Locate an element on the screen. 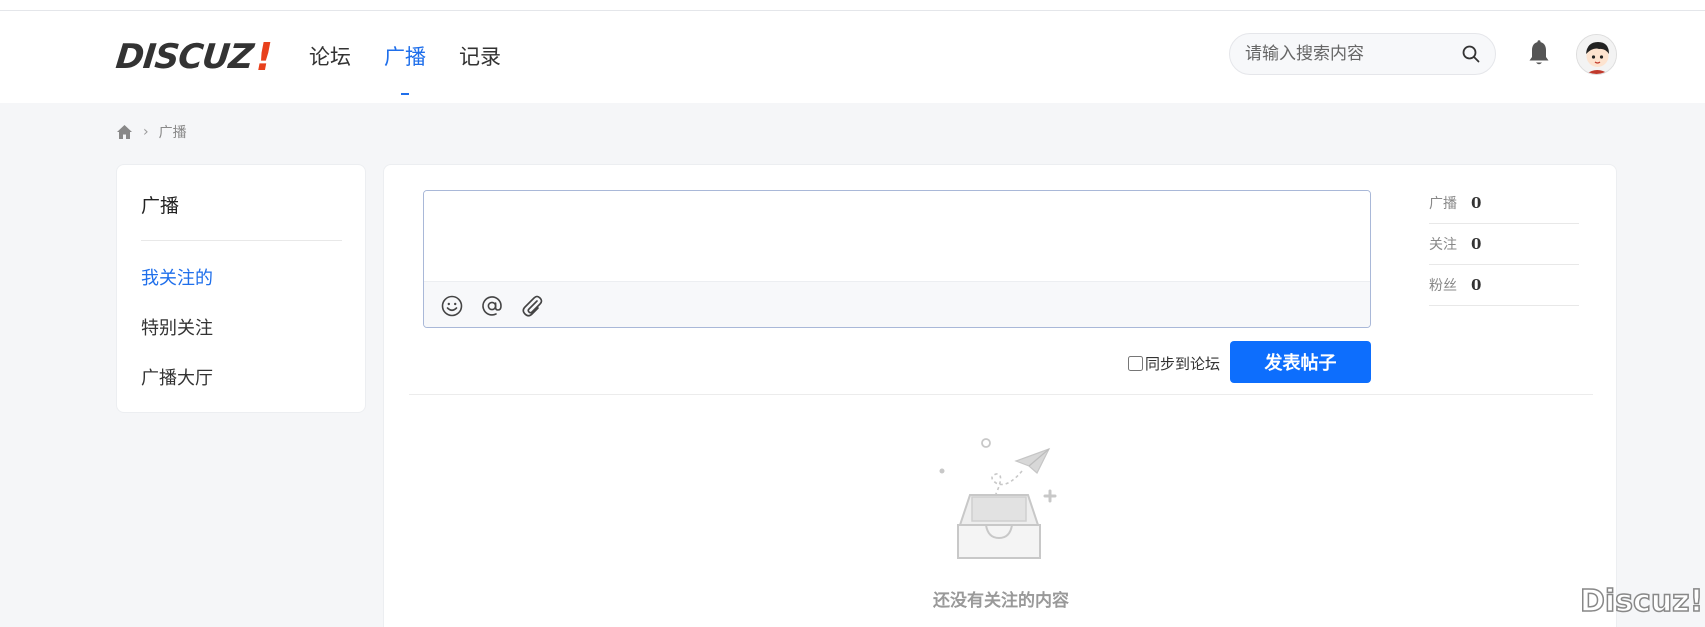 The image size is (1705, 627). sidebar-title: 广播 is located at coordinates (160, 206).